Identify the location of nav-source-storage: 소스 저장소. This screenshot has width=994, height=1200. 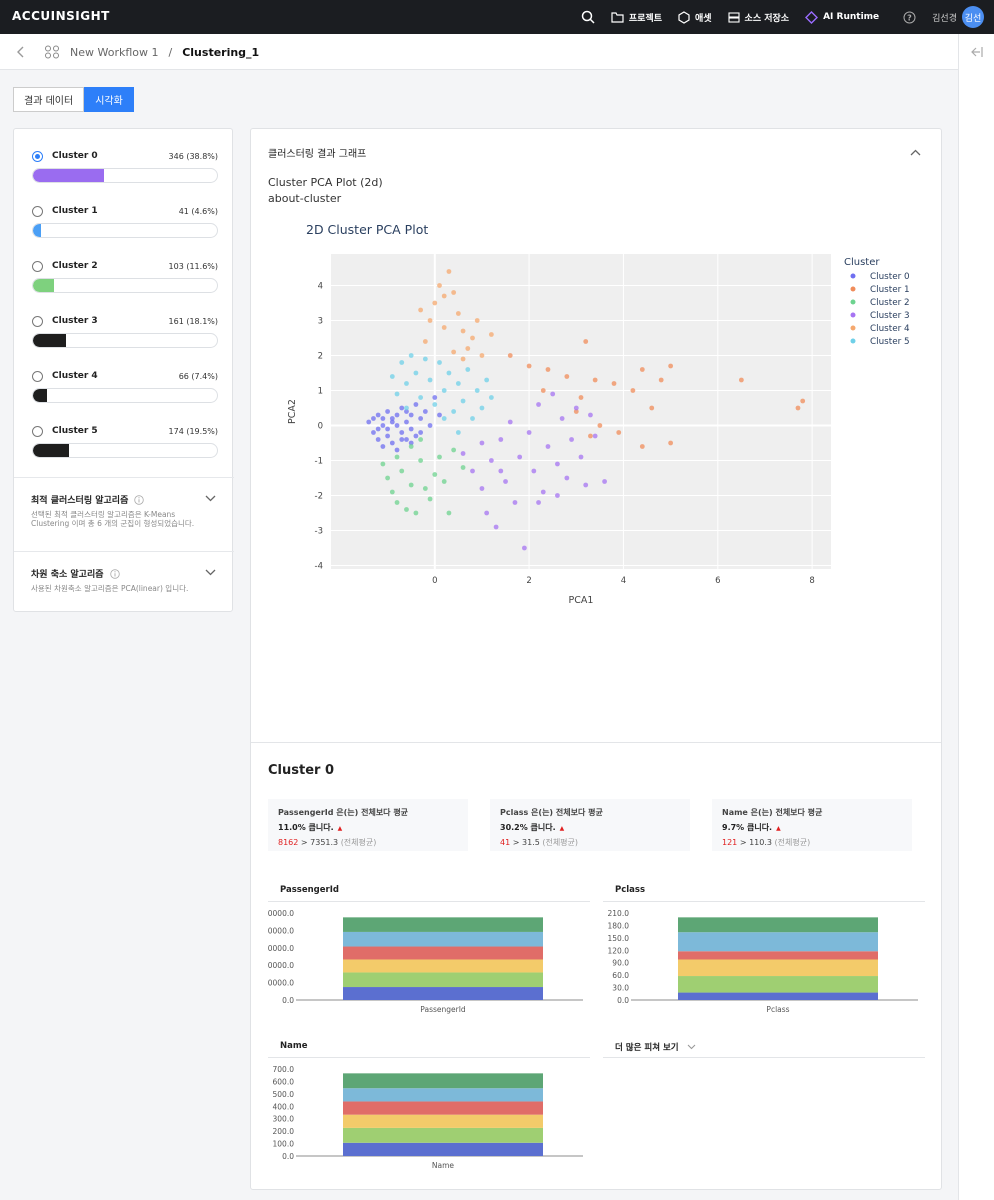
(758, 17).